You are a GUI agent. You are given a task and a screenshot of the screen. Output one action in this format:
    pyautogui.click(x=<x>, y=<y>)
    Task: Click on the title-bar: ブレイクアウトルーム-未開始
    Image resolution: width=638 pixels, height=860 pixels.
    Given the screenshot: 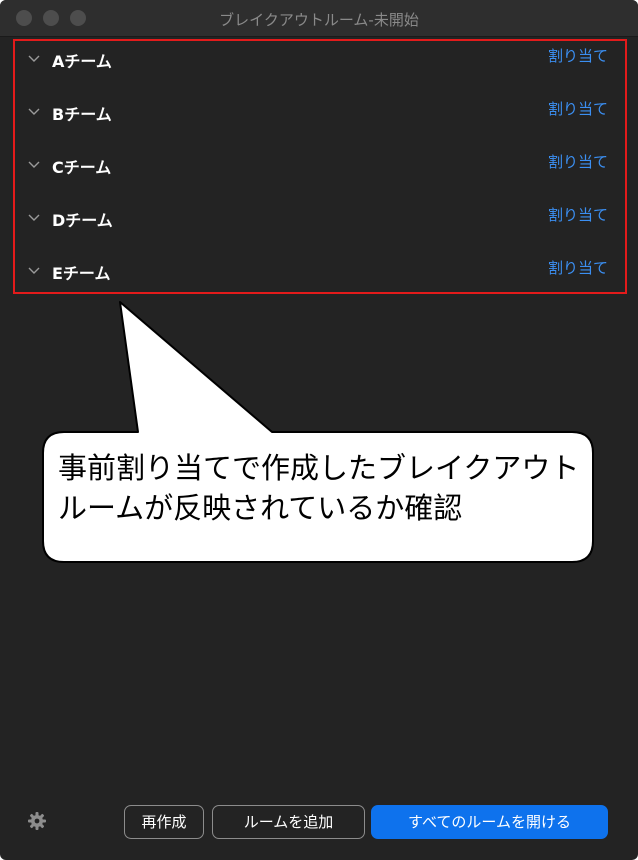 What is the action you would take?
    pyautogui.click(x=319, y=18)
    